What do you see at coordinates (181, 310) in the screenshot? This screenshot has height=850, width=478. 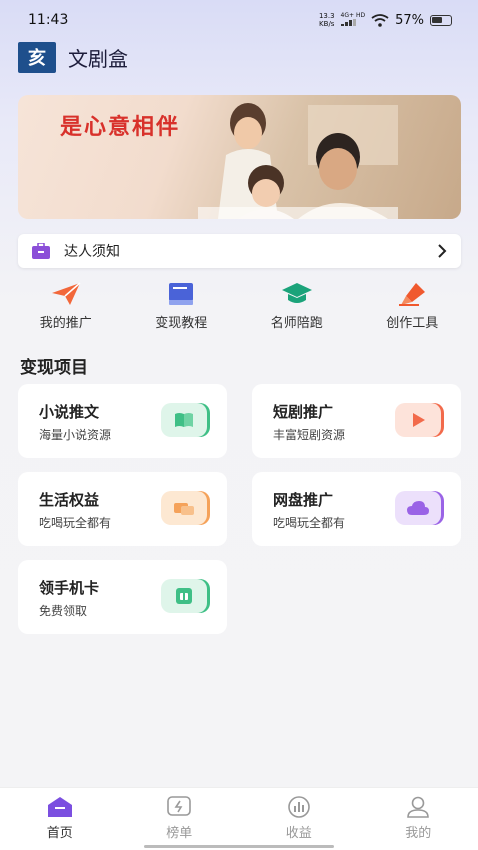 I see `quick-tutorial: 变现教程` at bounding box center [181, 310].